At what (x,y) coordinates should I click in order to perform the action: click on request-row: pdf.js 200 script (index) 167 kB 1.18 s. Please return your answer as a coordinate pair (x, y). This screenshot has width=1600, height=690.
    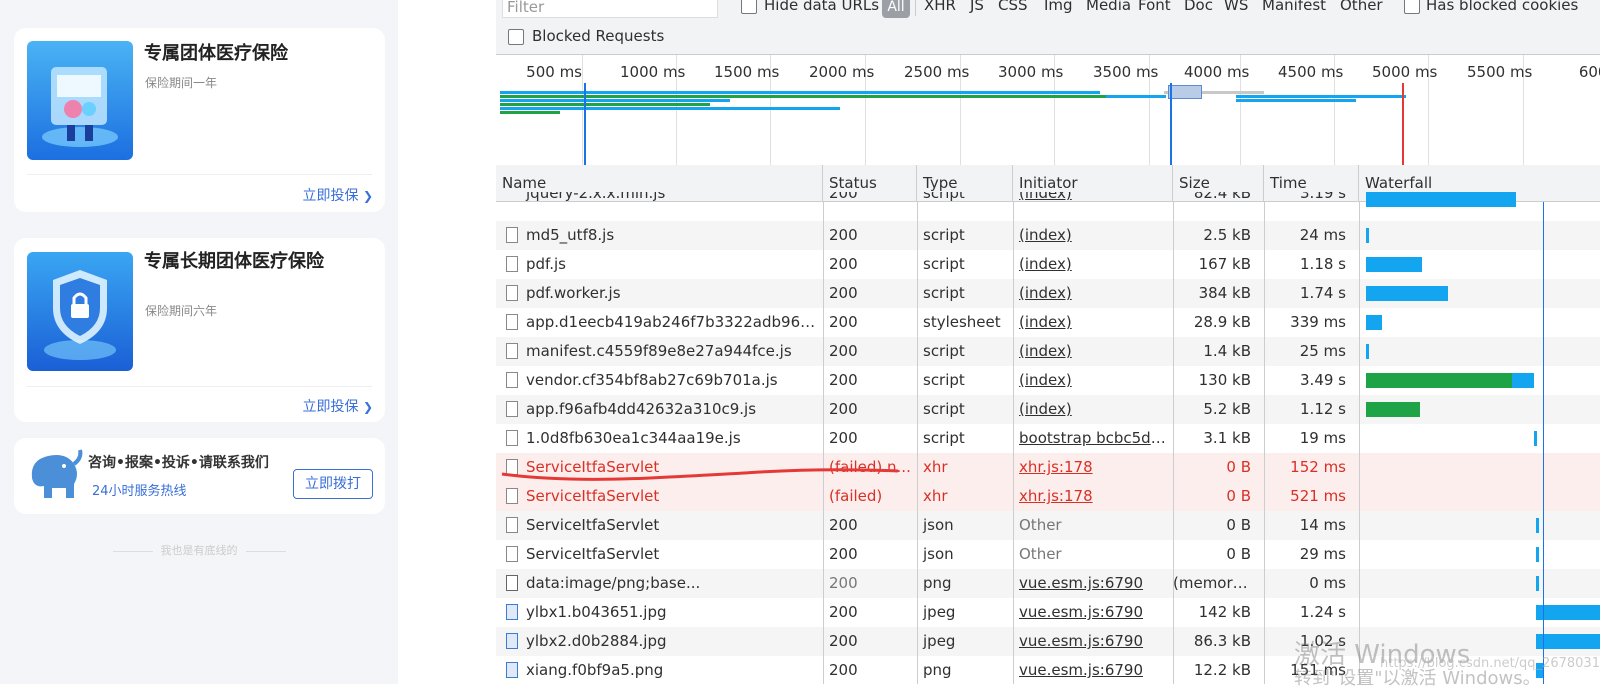
    Looking at the image, I should click on (1048, 264).